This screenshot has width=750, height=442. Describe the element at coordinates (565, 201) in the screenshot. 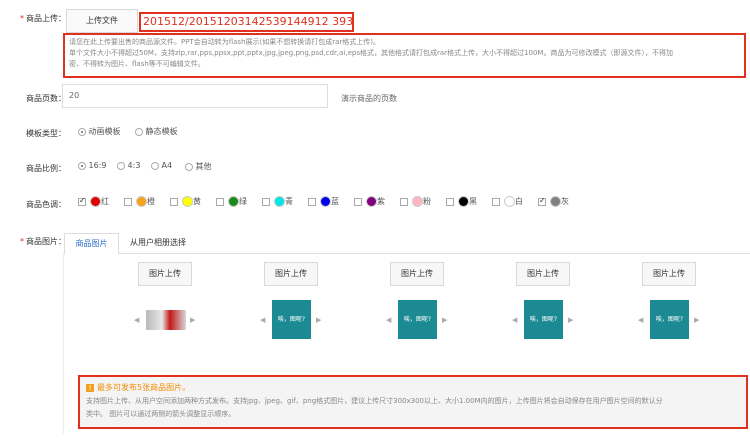

I see `color-option-label: 灰` at that location.